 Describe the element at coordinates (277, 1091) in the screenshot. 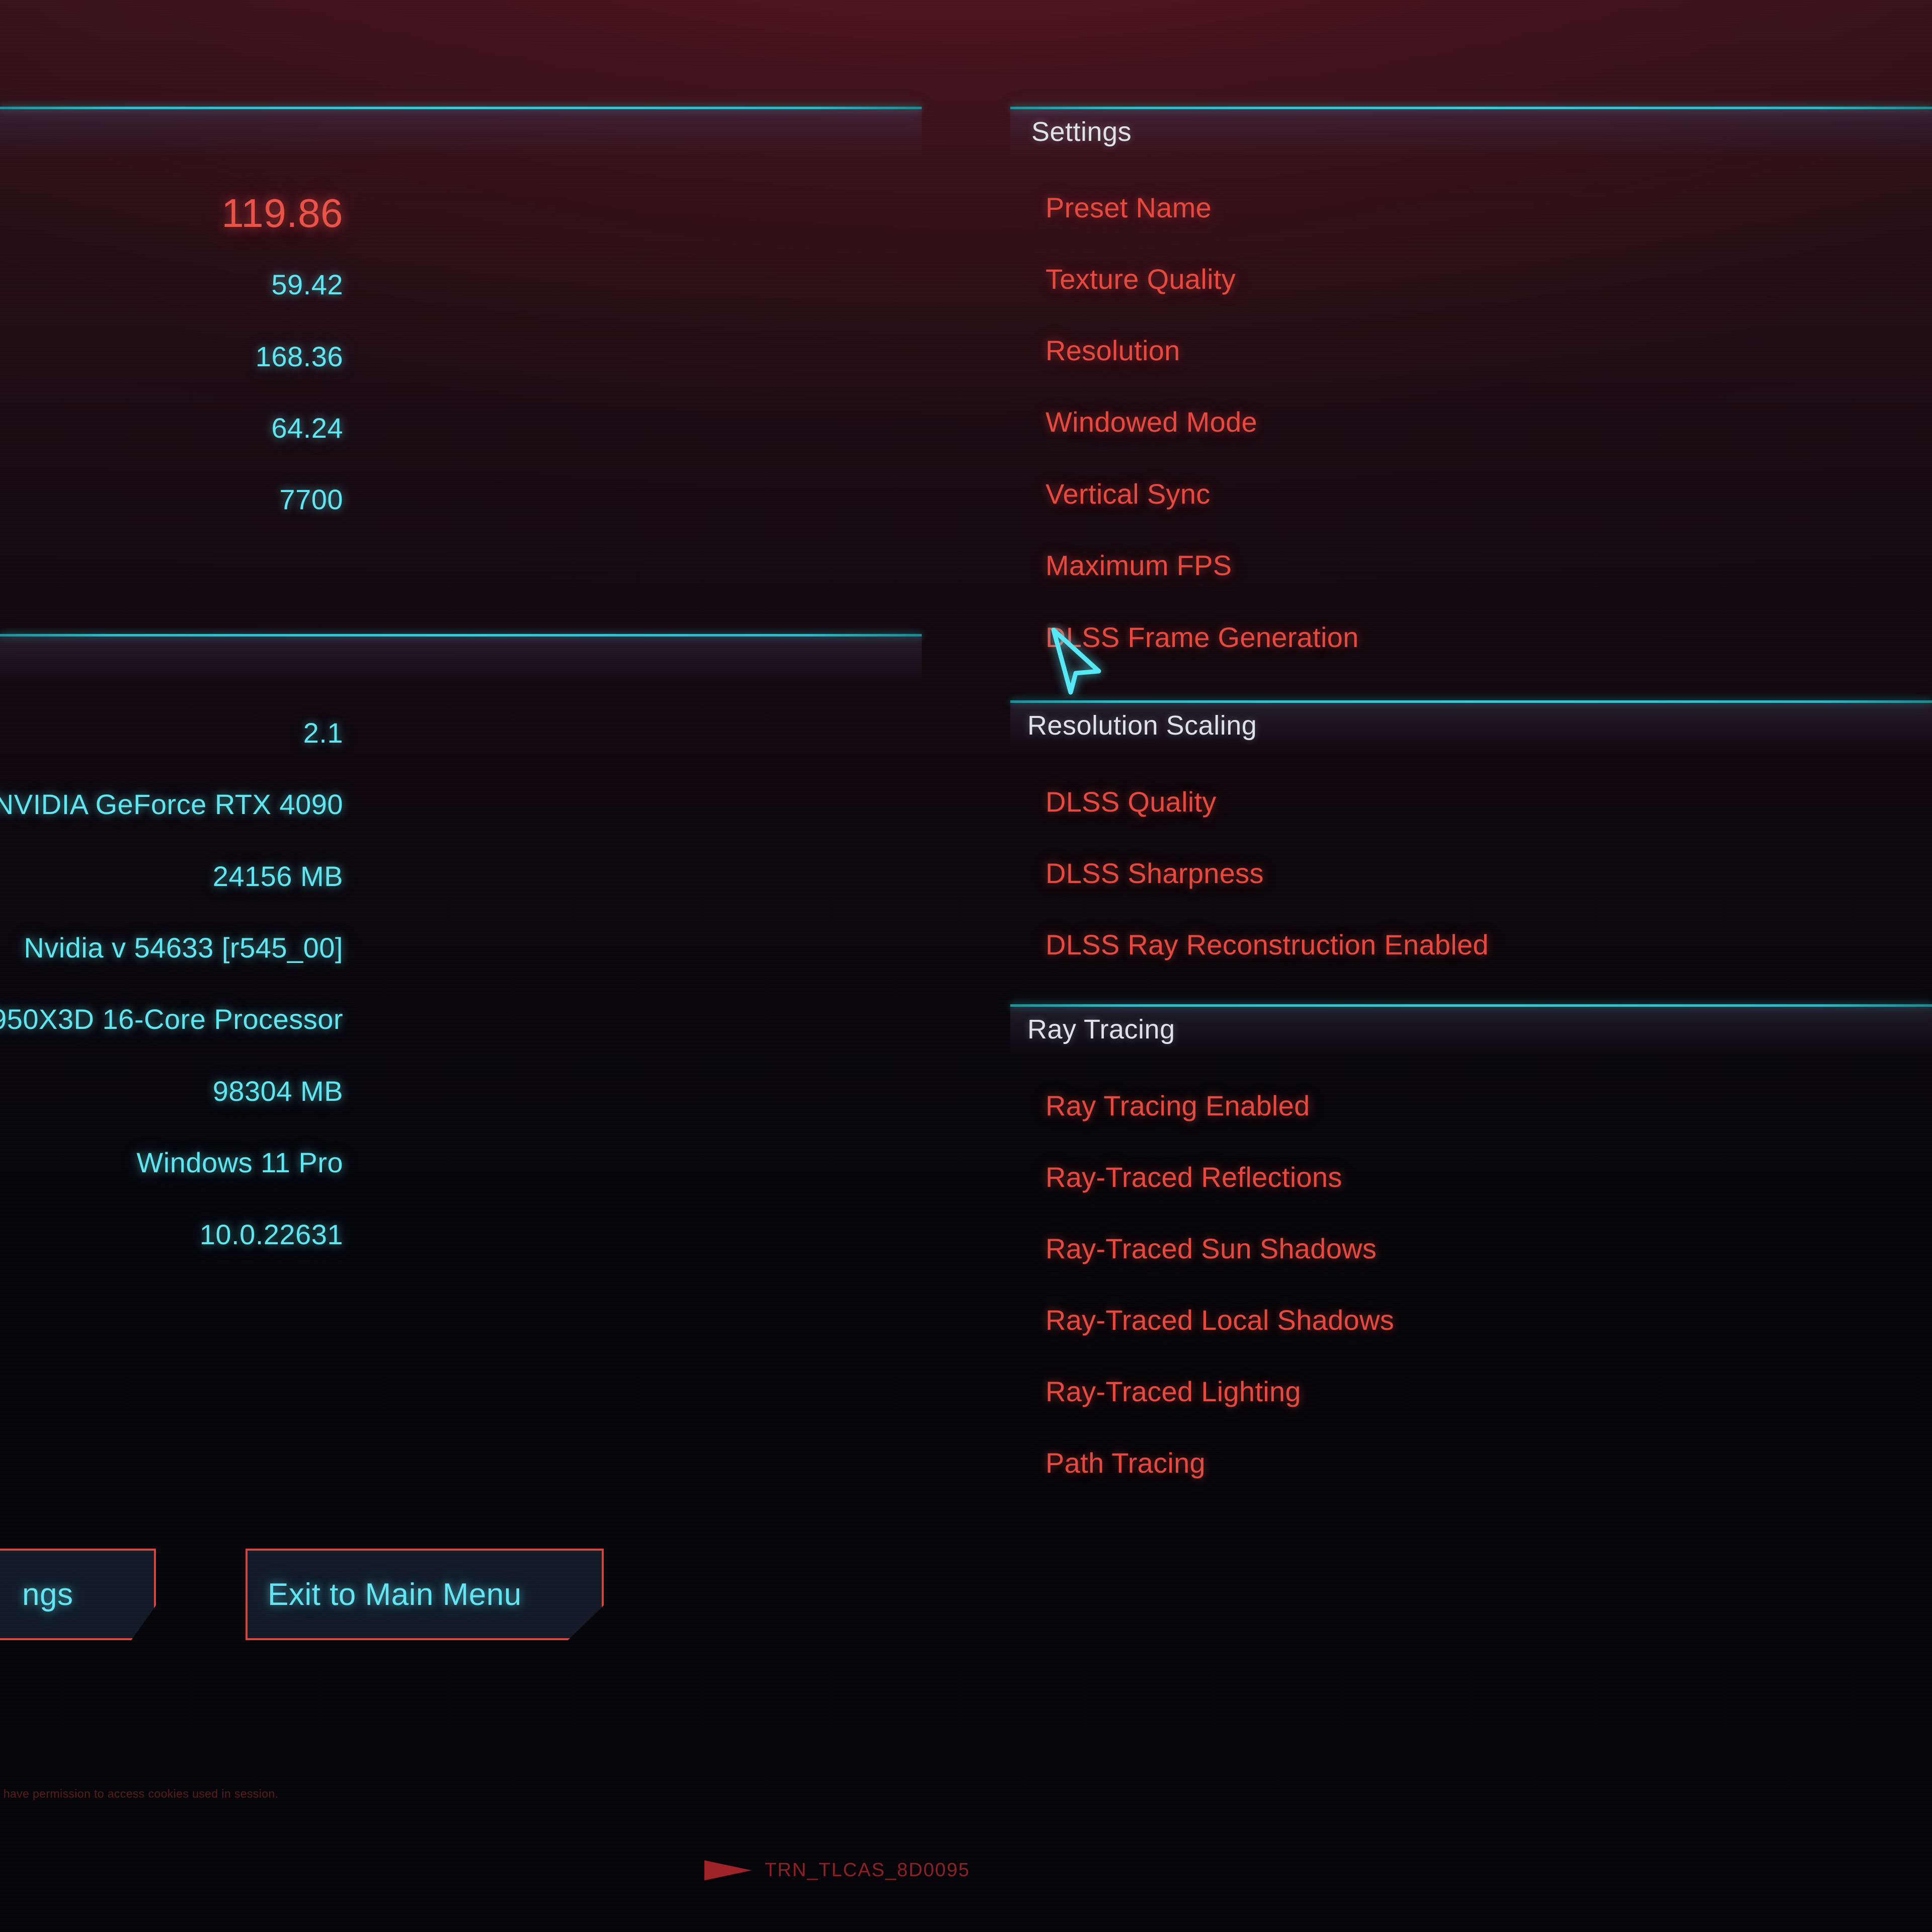

I see `system-info-value-5: 98304 MB` at that location.